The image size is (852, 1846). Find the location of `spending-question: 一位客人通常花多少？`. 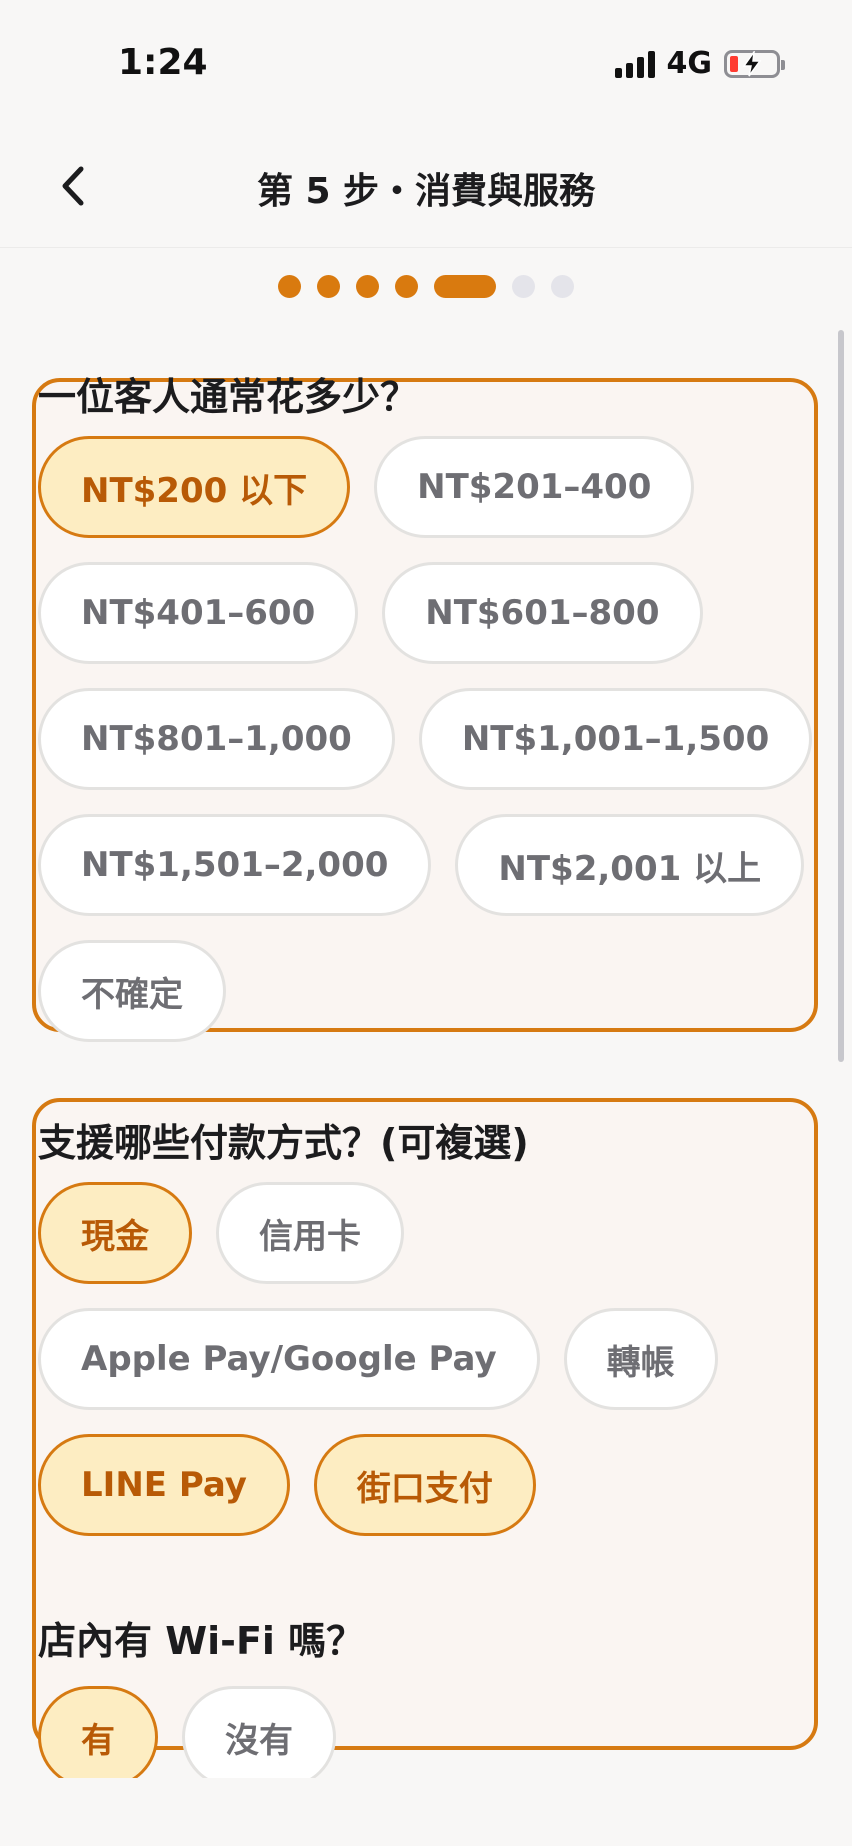

spending-question: 一位客人通常花多少？ is located at coordinates (228, 397).